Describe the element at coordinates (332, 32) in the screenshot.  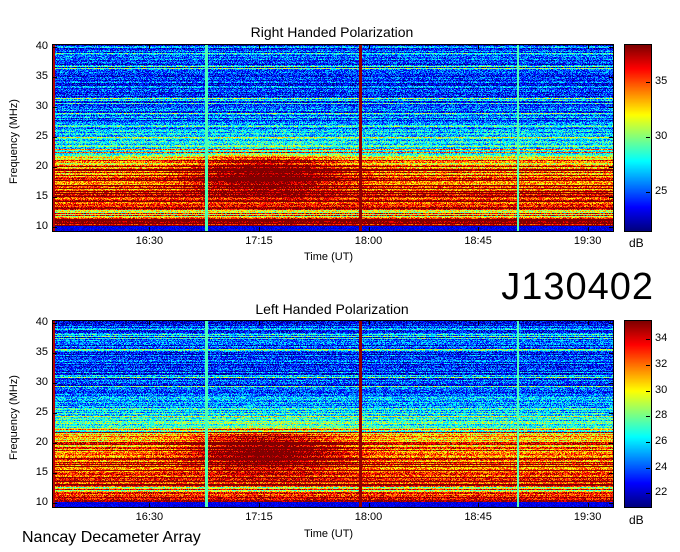
I see `rh-panel-title: Right Handed Polarization` at that location.